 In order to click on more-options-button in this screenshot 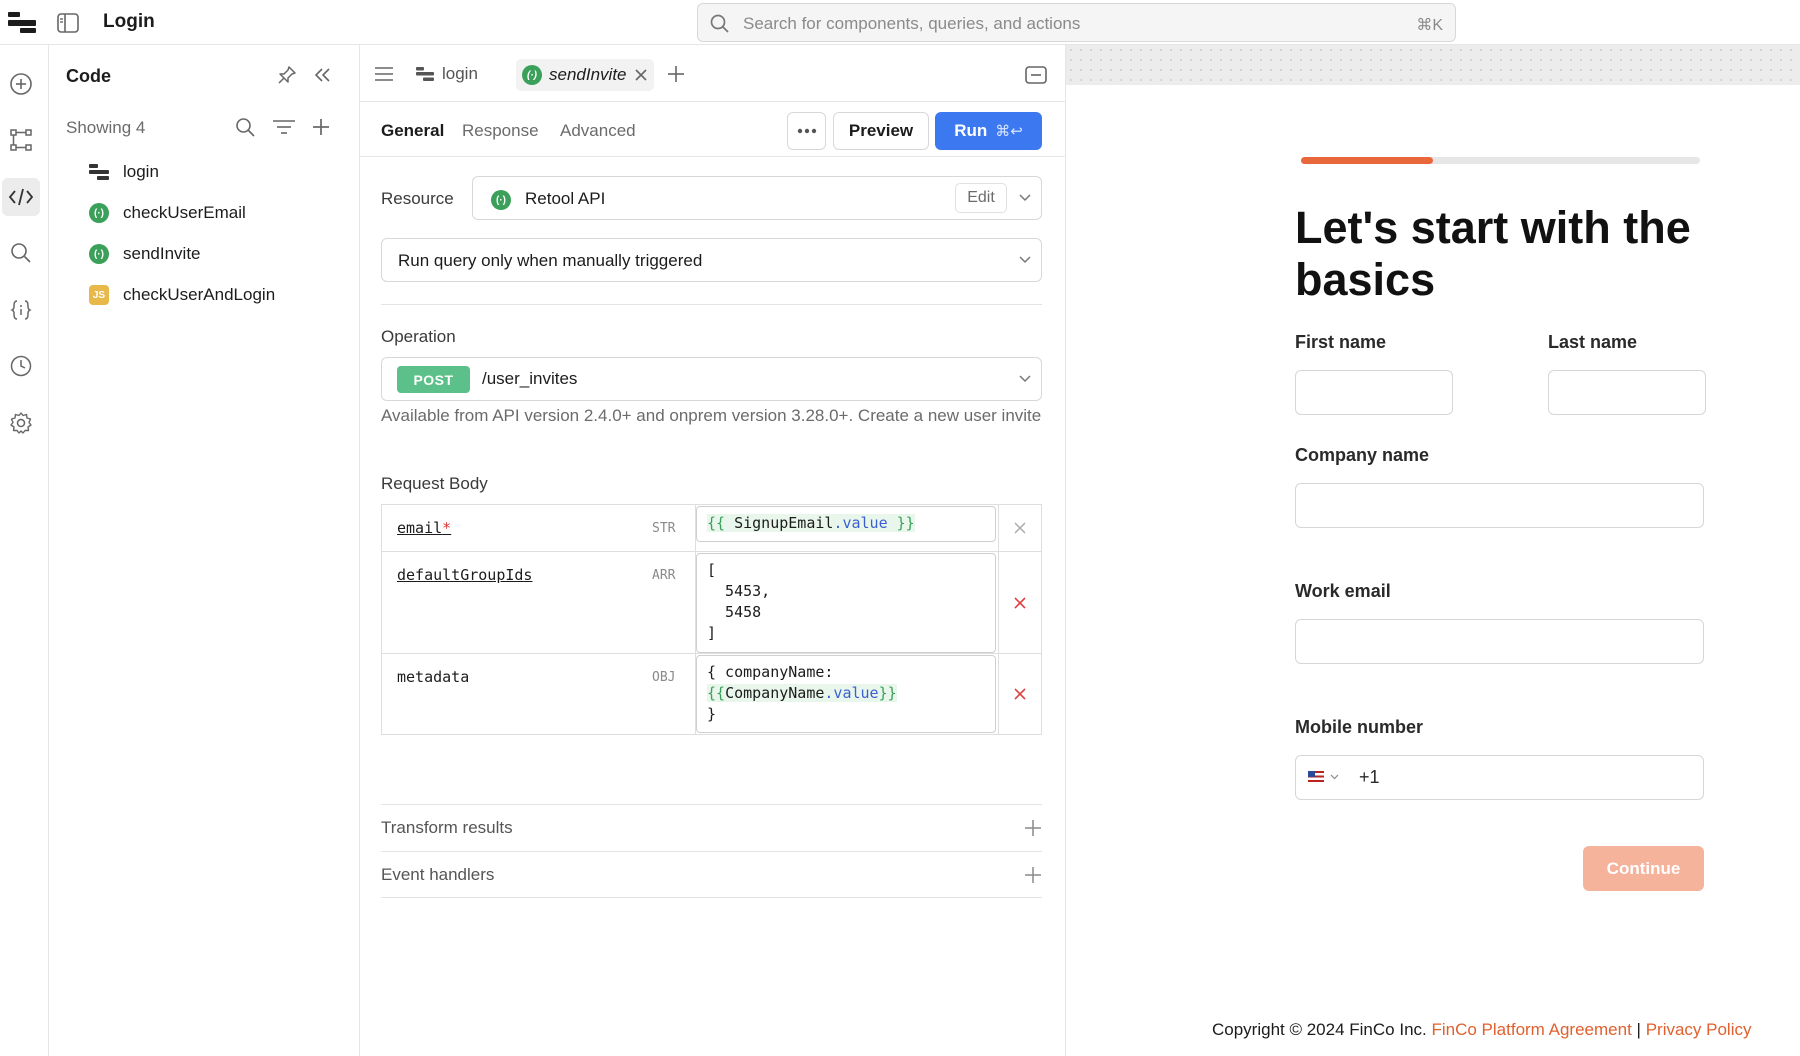, I will do `click(806, 131)`.